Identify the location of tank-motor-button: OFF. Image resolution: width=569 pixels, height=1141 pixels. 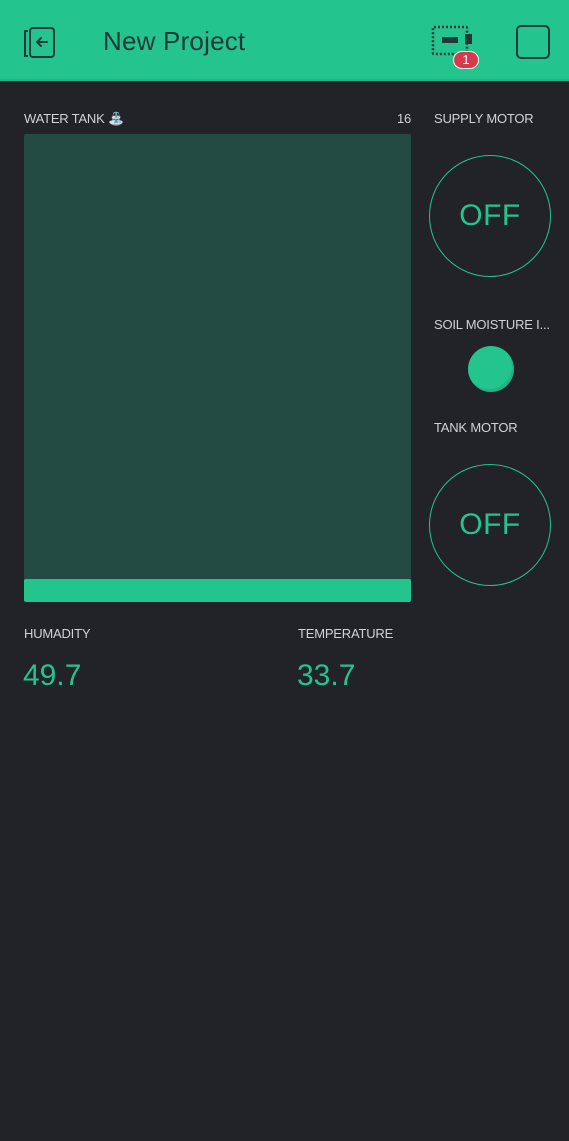
(490, 525).